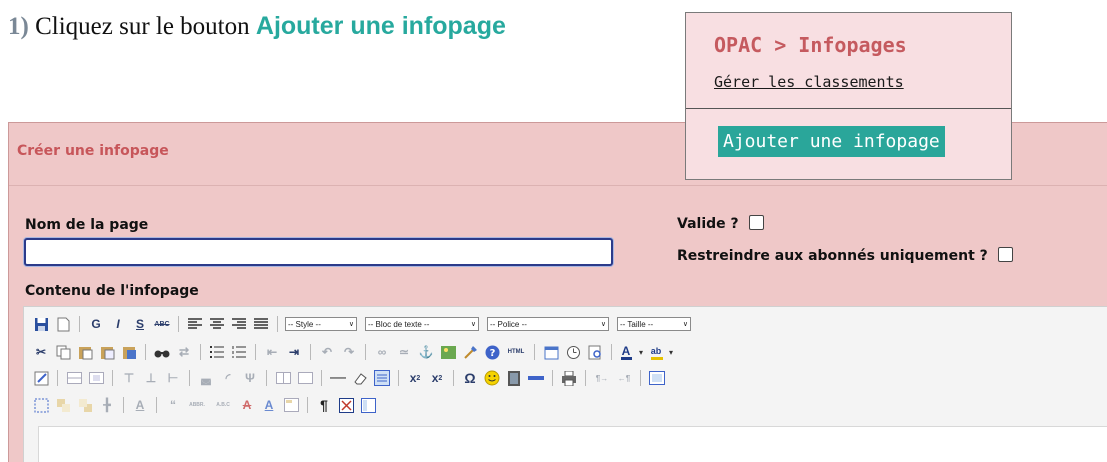 Image resolution: width=1107 pixels, height=462 pixels. What do you see at coordinates (551, 352) in the screenshot?
I see `insert-date-icon` at bounding box center [551, 352].